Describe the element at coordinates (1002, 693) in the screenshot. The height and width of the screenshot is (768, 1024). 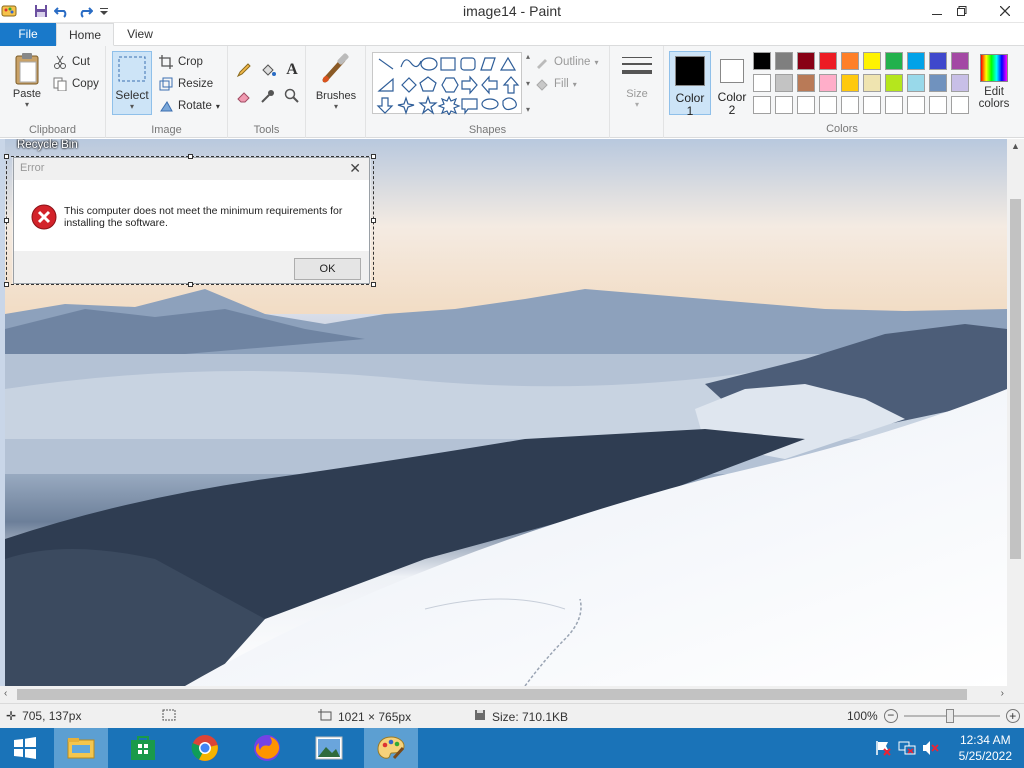
I see `scroll-right-icon: ›` at that location.